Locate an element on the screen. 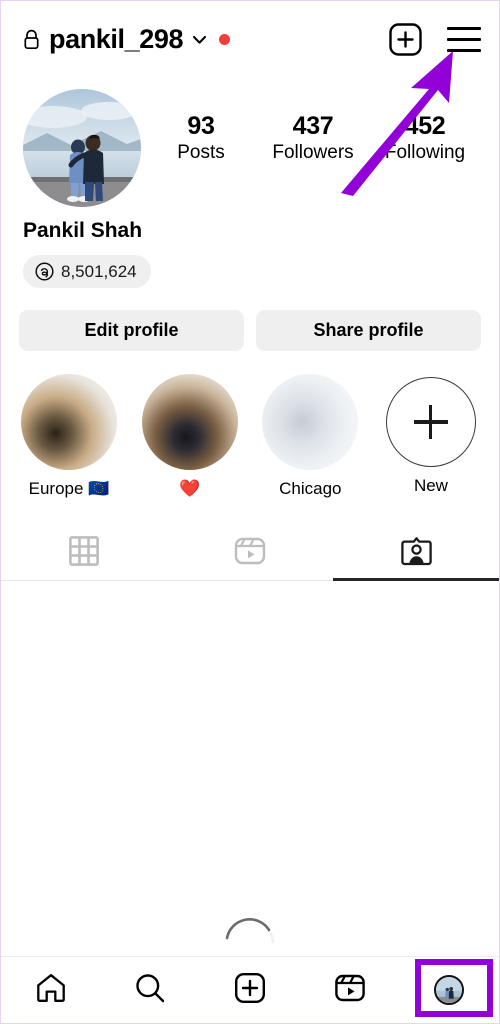 This screenshot has height=1024, width=500. highlight-thumb-europe is located at coordinates (69, 422).